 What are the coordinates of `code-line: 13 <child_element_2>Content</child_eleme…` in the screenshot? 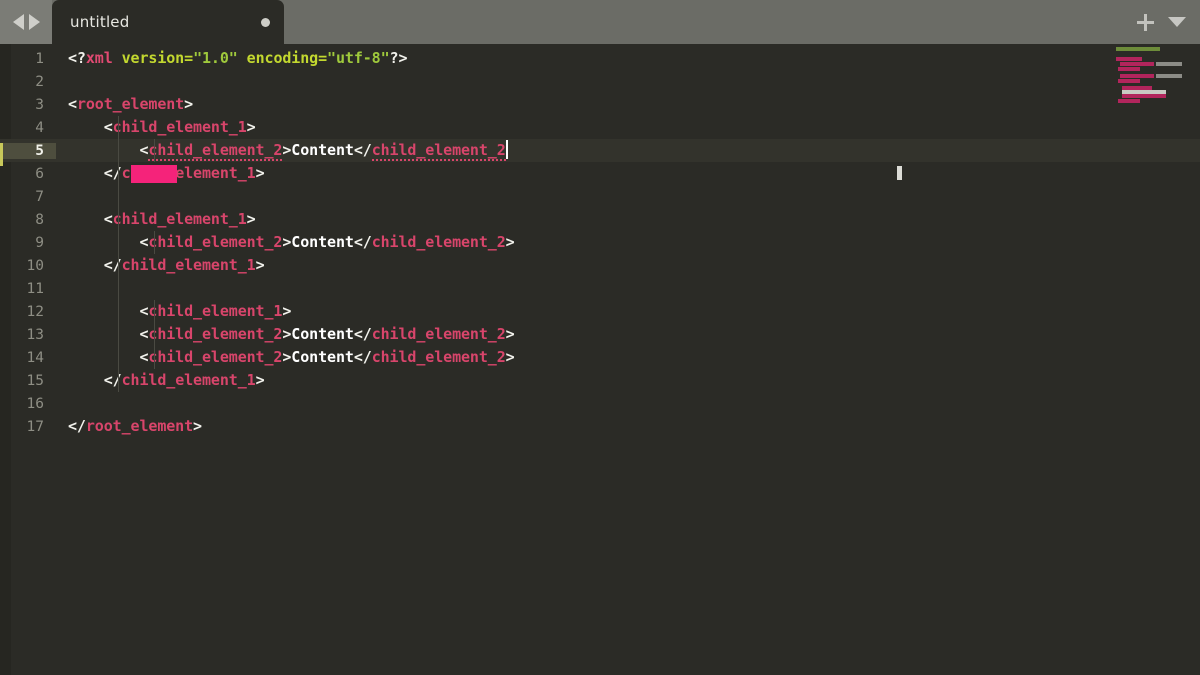 It's located at (600, 334).